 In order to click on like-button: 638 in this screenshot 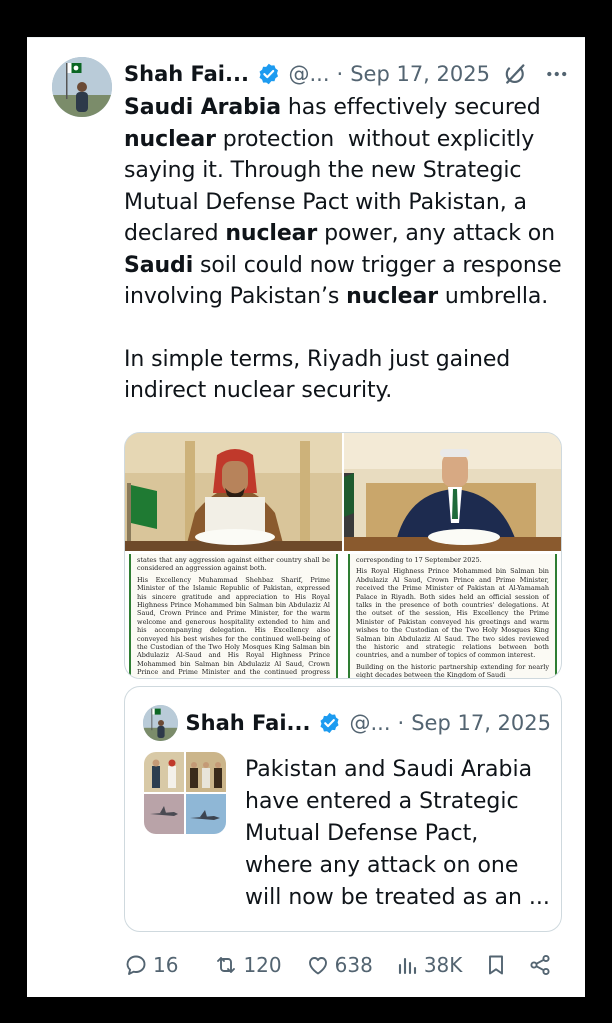, I will do `click(339, 965)`.